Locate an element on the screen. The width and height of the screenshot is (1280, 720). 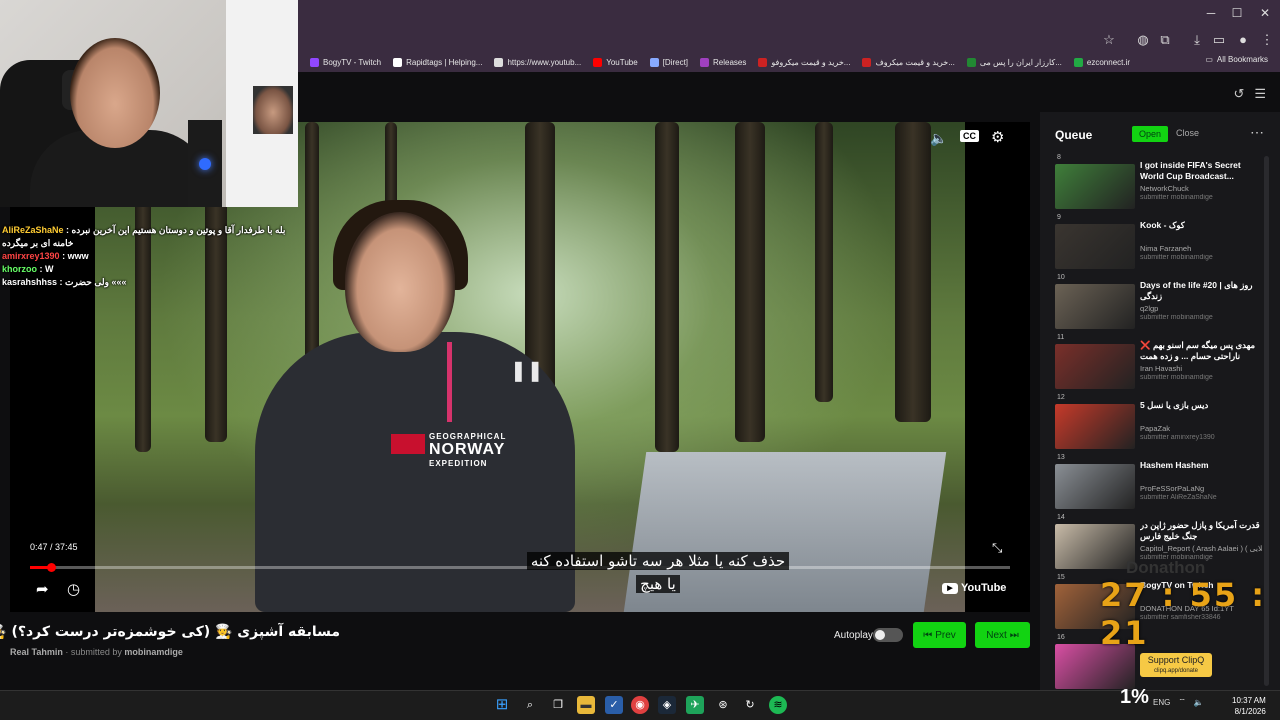
search-icon: ⌕ is located at coordinates (530, 705).